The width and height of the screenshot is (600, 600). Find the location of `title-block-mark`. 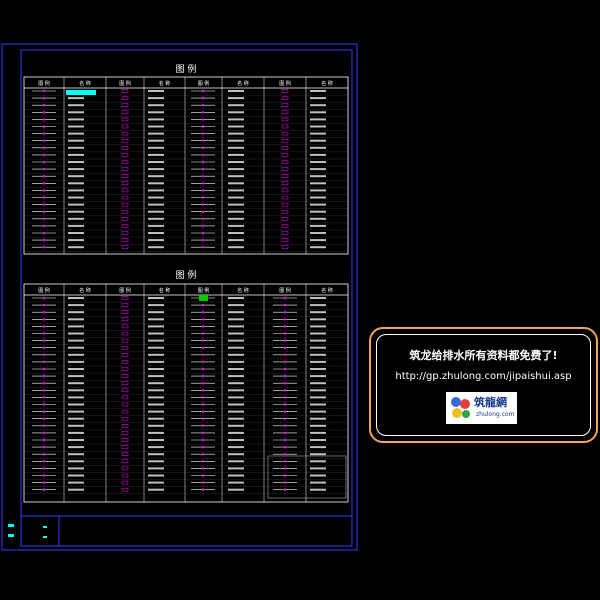

title-block-mark is located at coordinates (11, 525).